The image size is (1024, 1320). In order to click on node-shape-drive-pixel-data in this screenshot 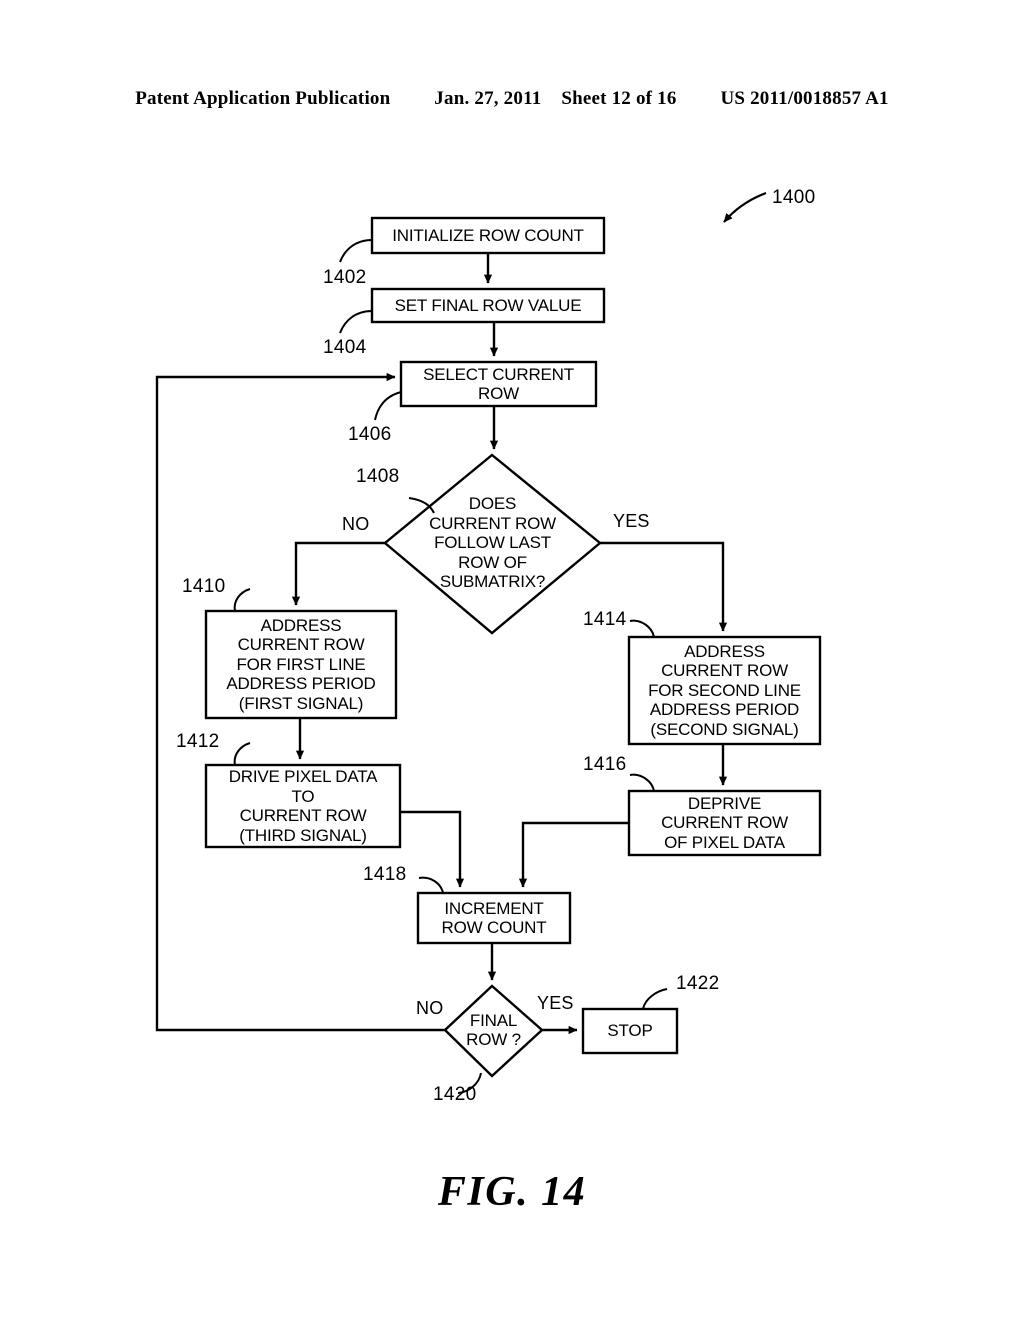, I will do `click(303, 806)`.